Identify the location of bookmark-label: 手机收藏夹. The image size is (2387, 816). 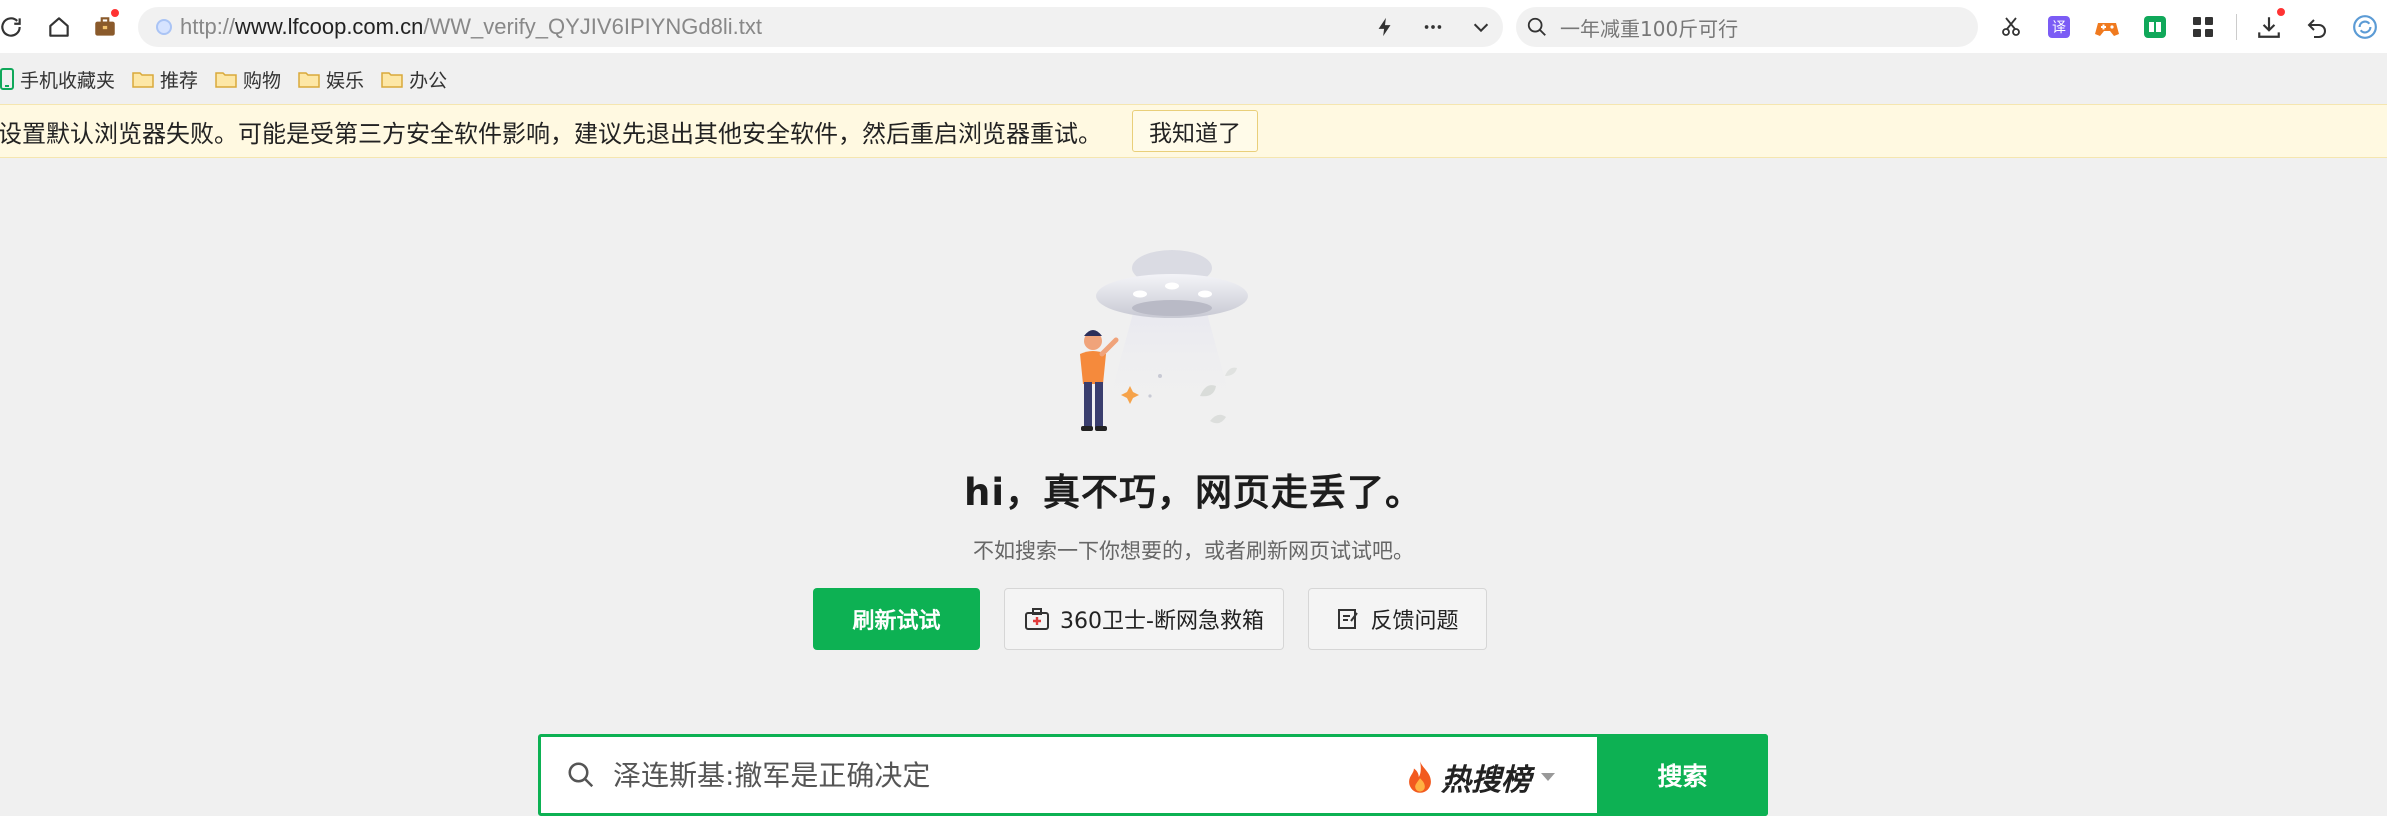
(68, 80).